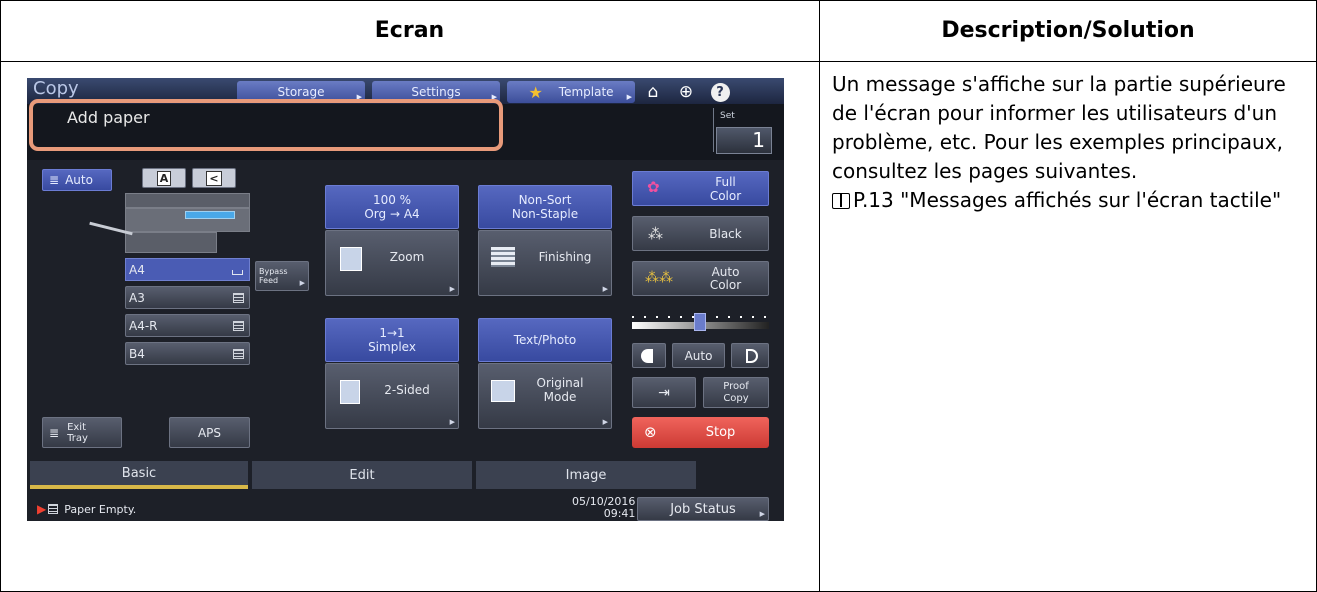 The image size is (1317, 592). I want to click on job-status-button: Job Status ▶, so click(703, 509).